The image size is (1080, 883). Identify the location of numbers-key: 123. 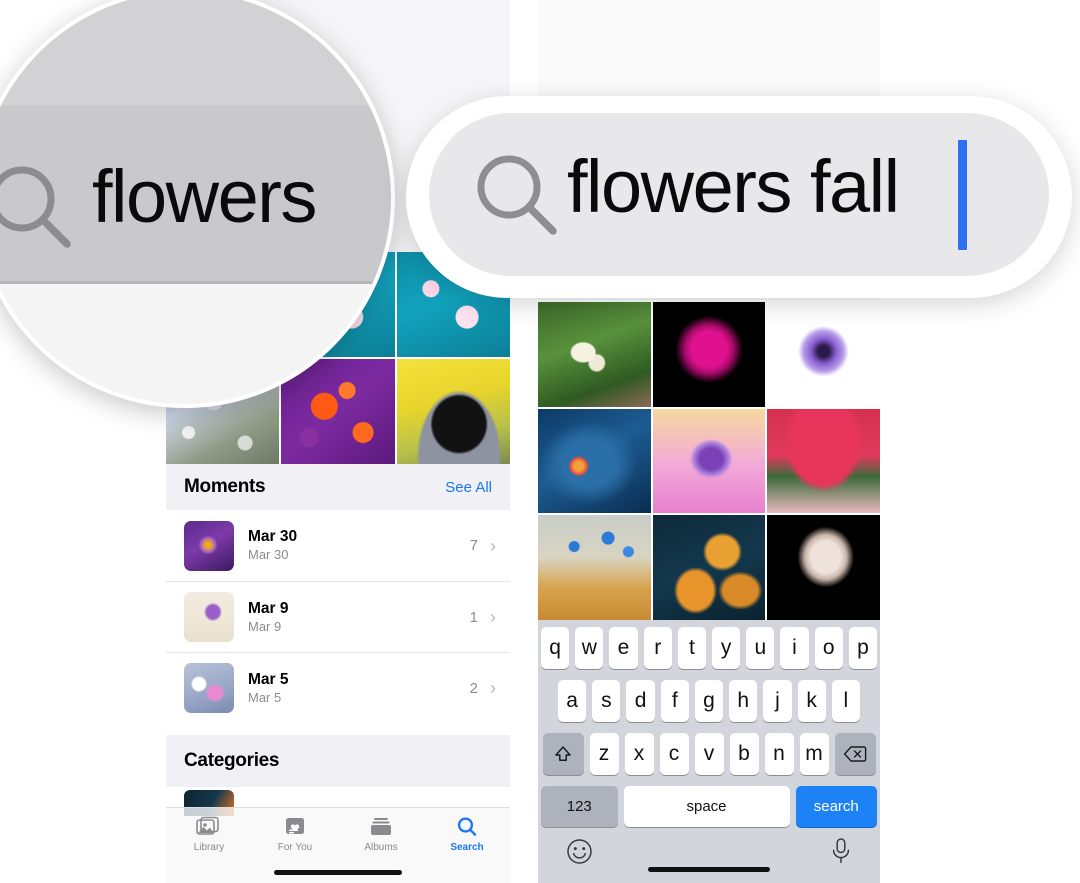
(579, 806).